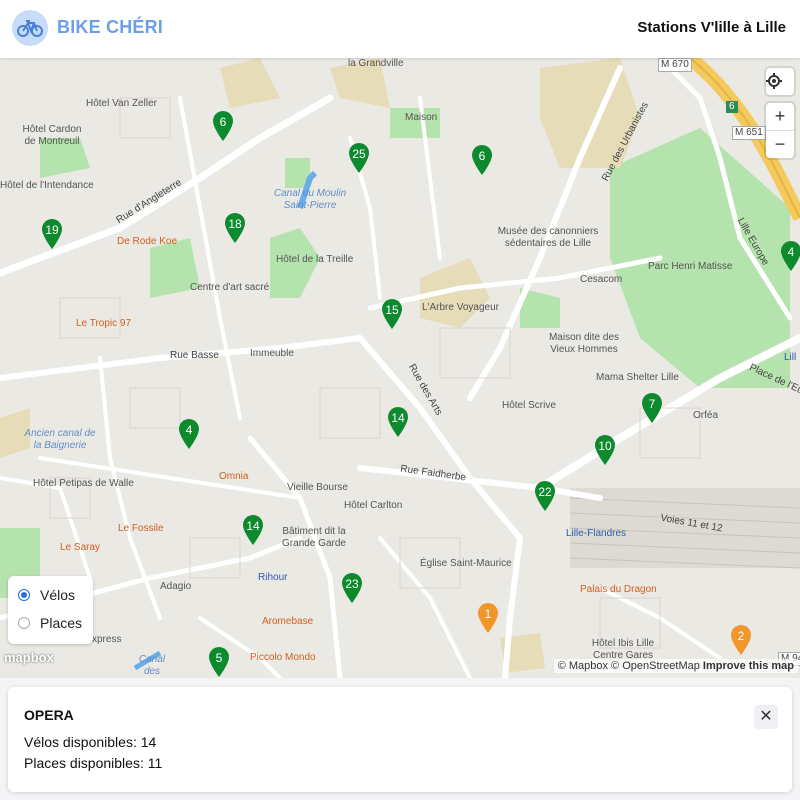 The width and height of the screenshot is (800, 800). Describe the element at coordinates (400, 29) in the screenshot. I see `app-header: BIKE CHÉRI Stations V'lille à Lille` at that location.